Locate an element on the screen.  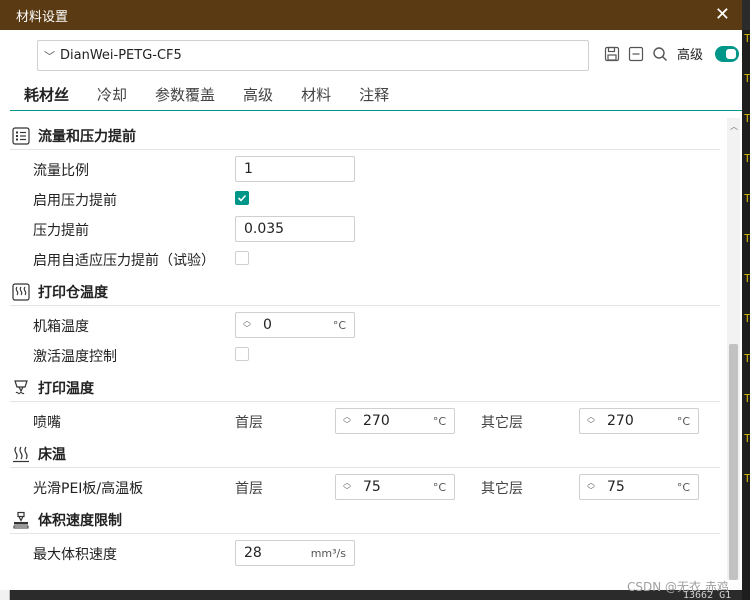
tab-divider is located at coordinates (376, 110).